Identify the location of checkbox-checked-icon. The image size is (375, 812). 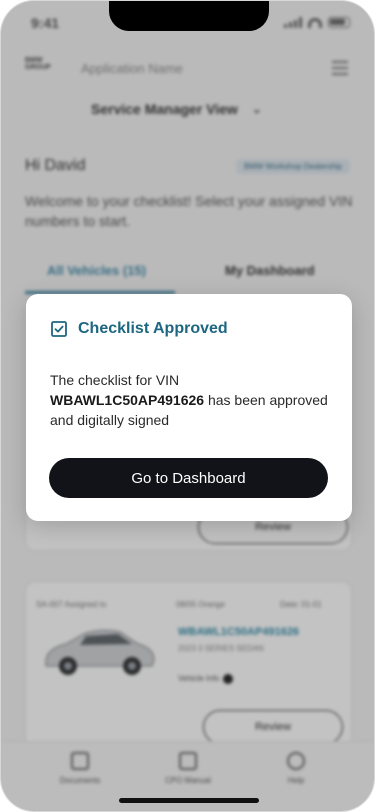
(59, 329).